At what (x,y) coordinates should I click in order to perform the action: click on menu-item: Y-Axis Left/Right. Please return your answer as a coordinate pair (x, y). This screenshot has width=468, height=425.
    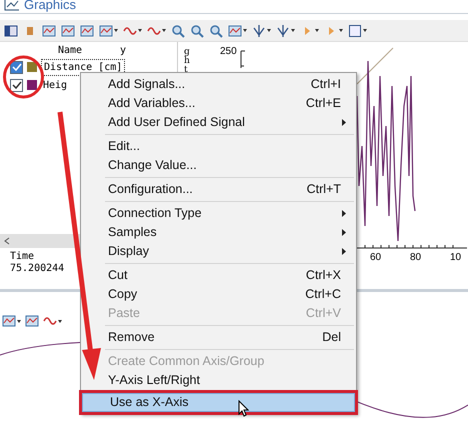
    Looking at the image, I should click on (232, 380).